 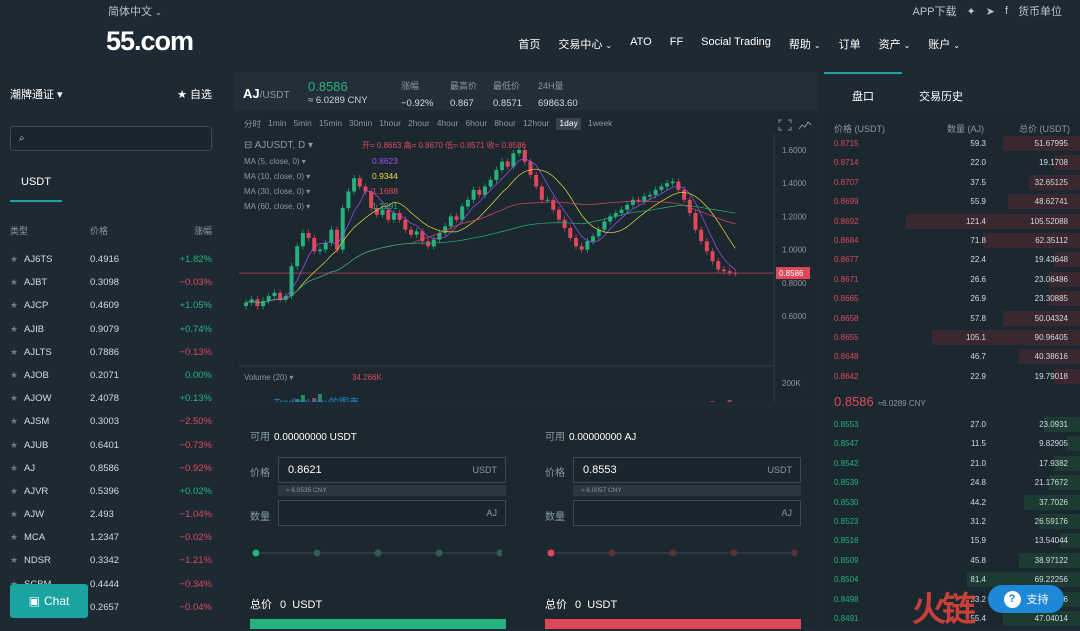 What do you see at coordinates (641, 44) in the screenshot?
I see `nav-item-2: ATO` at bounding box center [641, 44].